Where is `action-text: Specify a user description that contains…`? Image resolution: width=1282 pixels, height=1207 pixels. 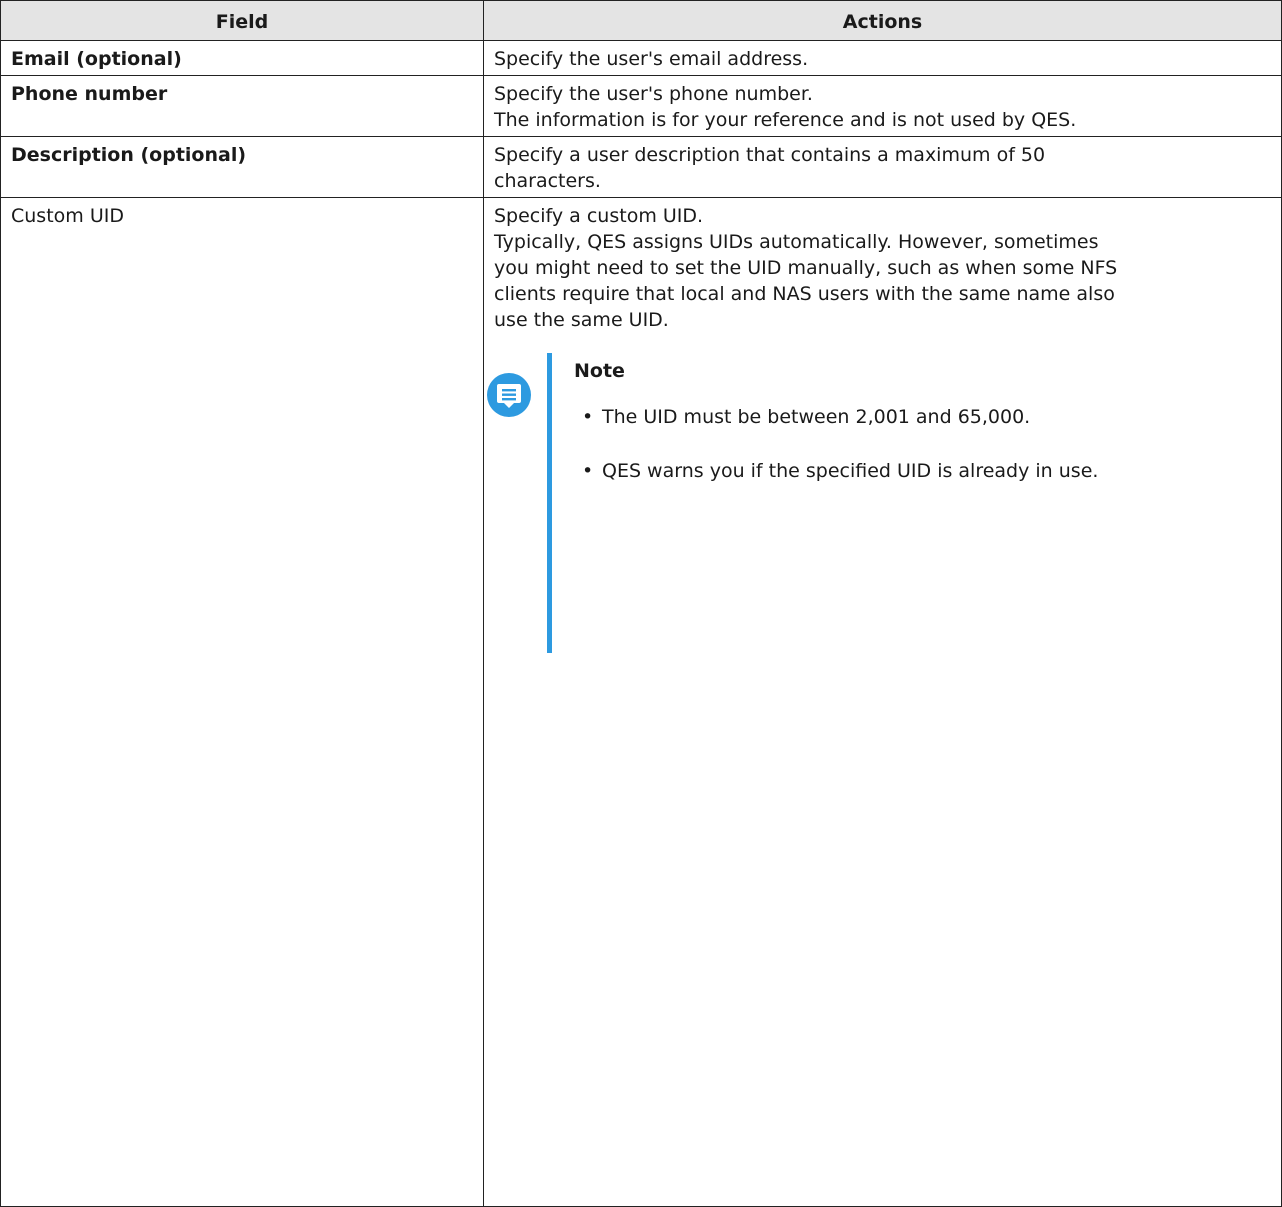
action-text: Specify a user description that contains… is located at coordinates (770, 155).